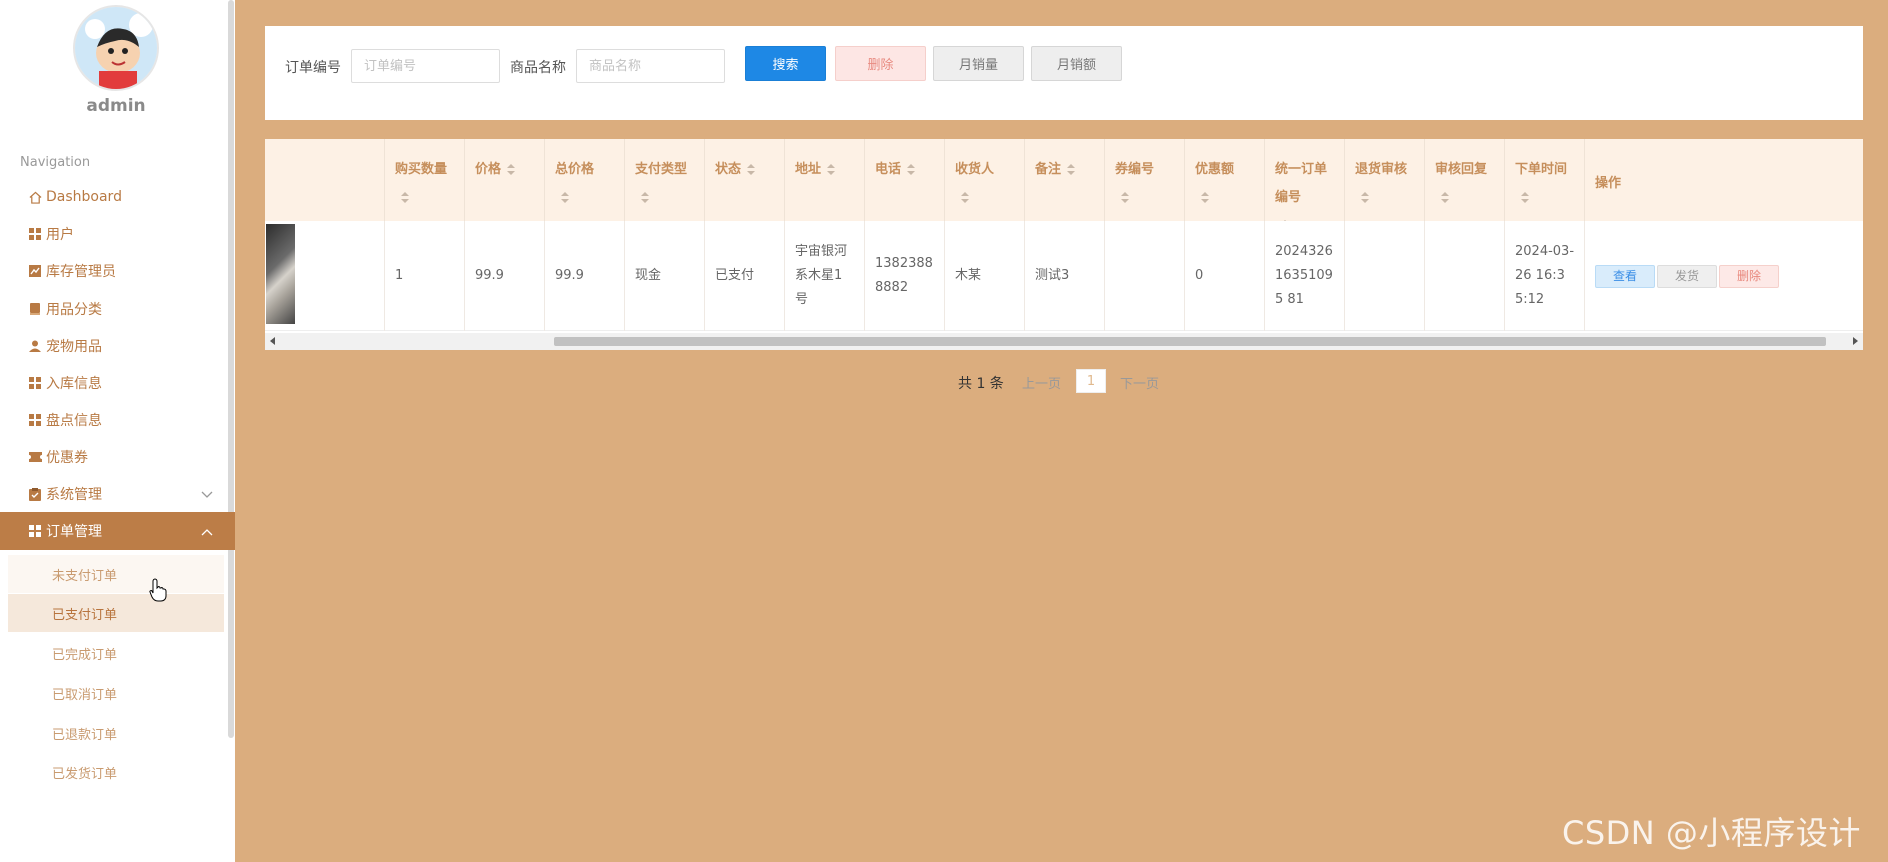  What do you see at coordinates (74, 532) in the screenshot?
I see `sidebar-item-label: 订单管理` at bounding box center [74, 532].